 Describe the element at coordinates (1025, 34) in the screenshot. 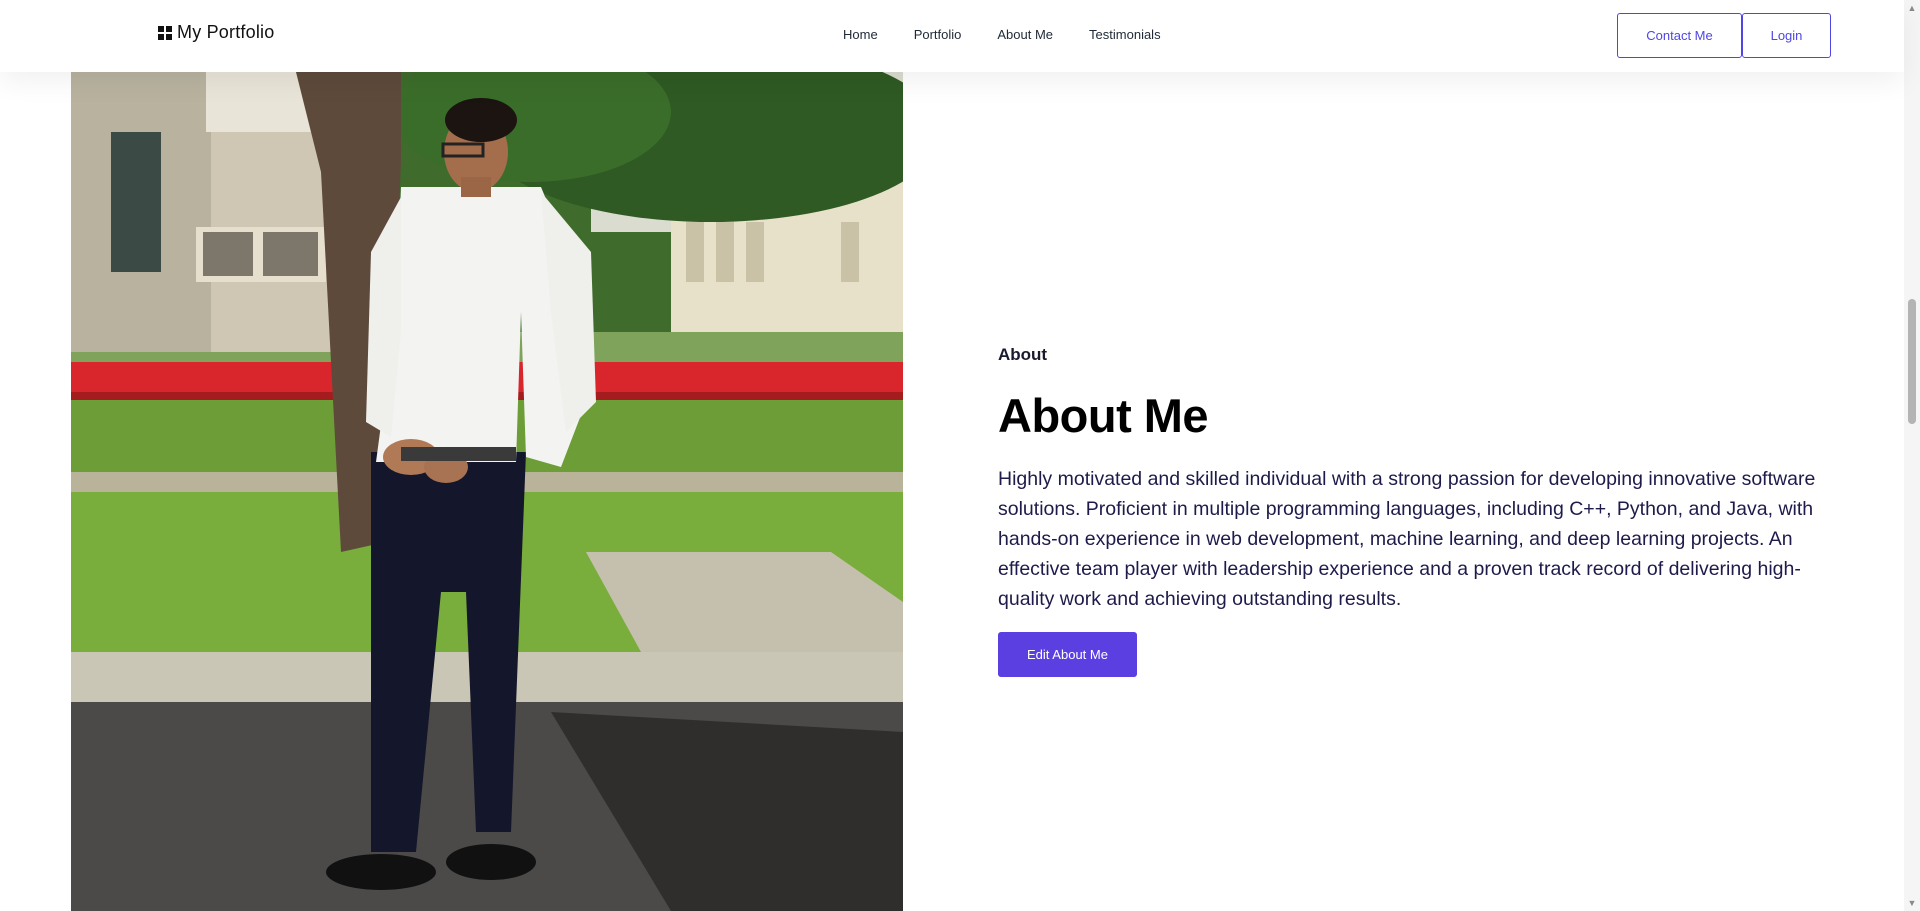

I see `nav-about-me: About Me` at that location.